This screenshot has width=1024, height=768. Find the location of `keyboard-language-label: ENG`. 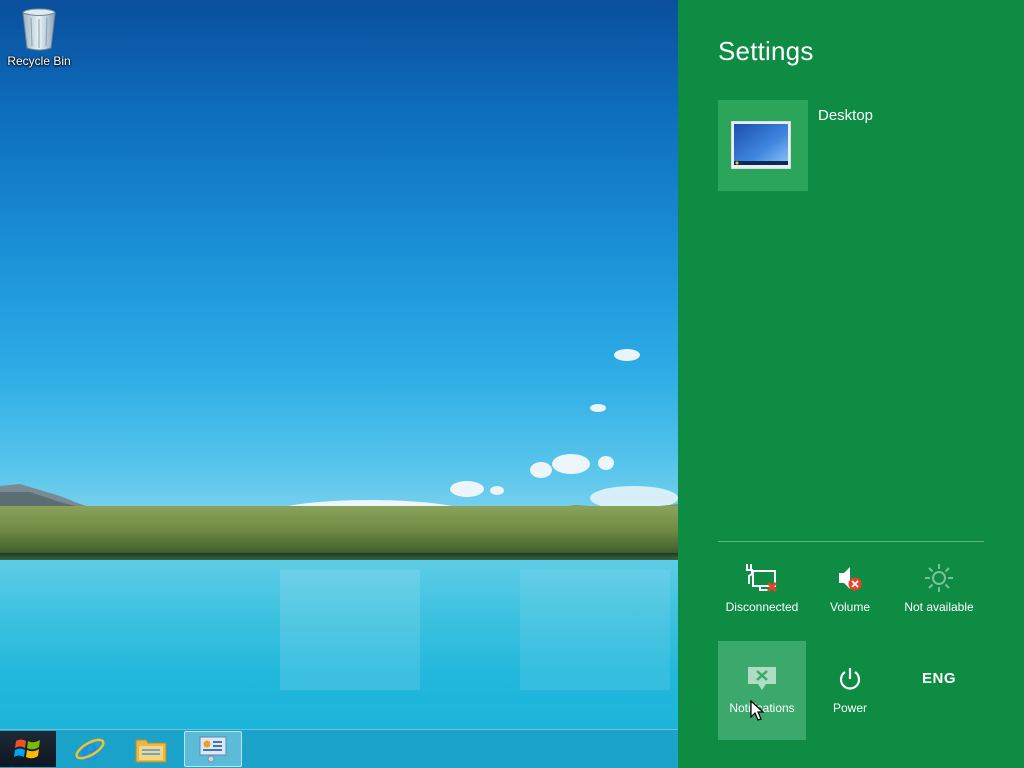

keyboard-language-label: ENG is located at coordinates (938, 678).